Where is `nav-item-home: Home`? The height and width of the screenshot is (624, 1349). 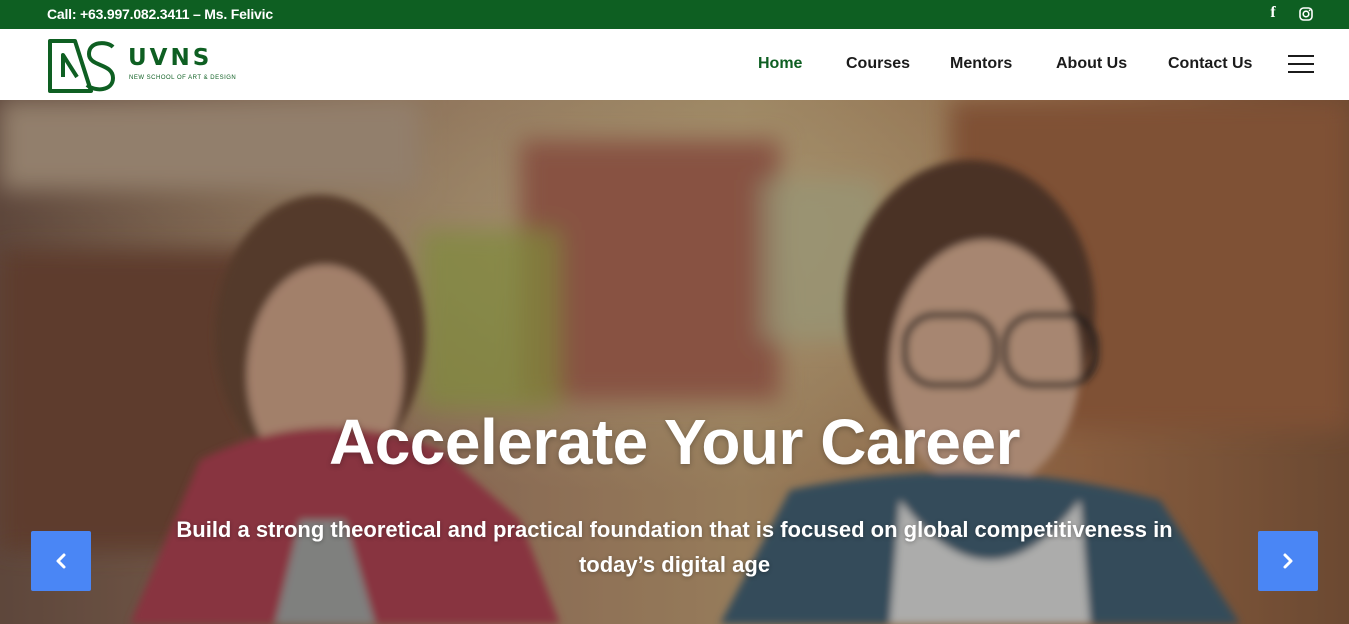
nav-item-home: Home is located at coordinates (780, 64).